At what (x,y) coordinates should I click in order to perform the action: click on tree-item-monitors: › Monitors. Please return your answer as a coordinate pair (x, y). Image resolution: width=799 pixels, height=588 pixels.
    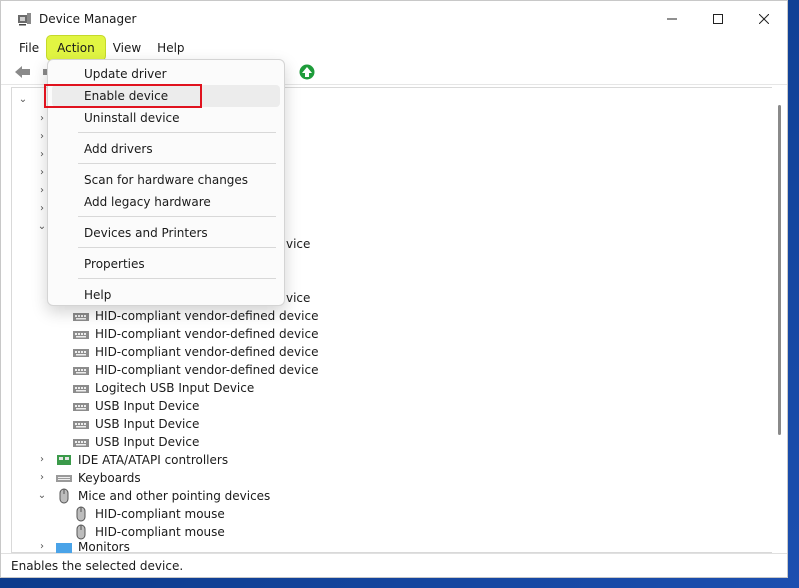
    Looking at the image, I should click on (83, 547).